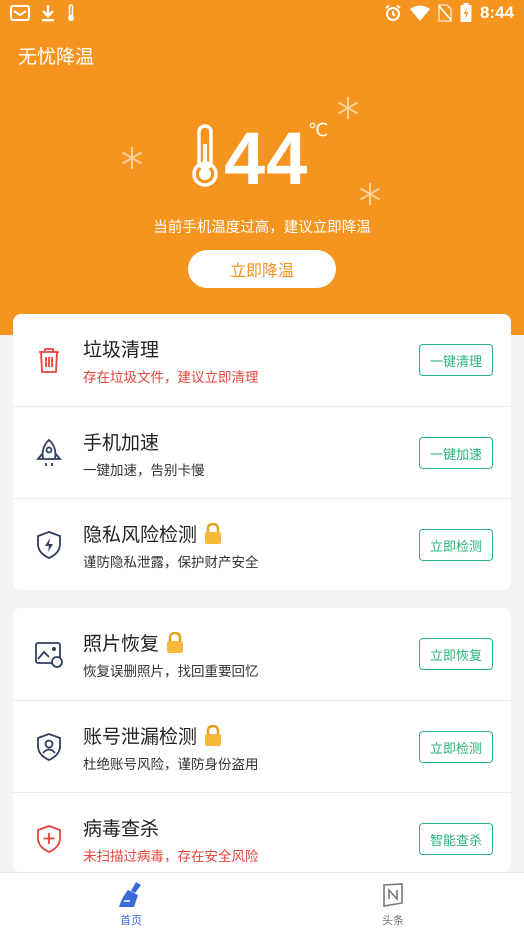 The width and height of the screenshot is (524, 931). I want to click on temperature-display: 44 ℃, so click(268, 158).